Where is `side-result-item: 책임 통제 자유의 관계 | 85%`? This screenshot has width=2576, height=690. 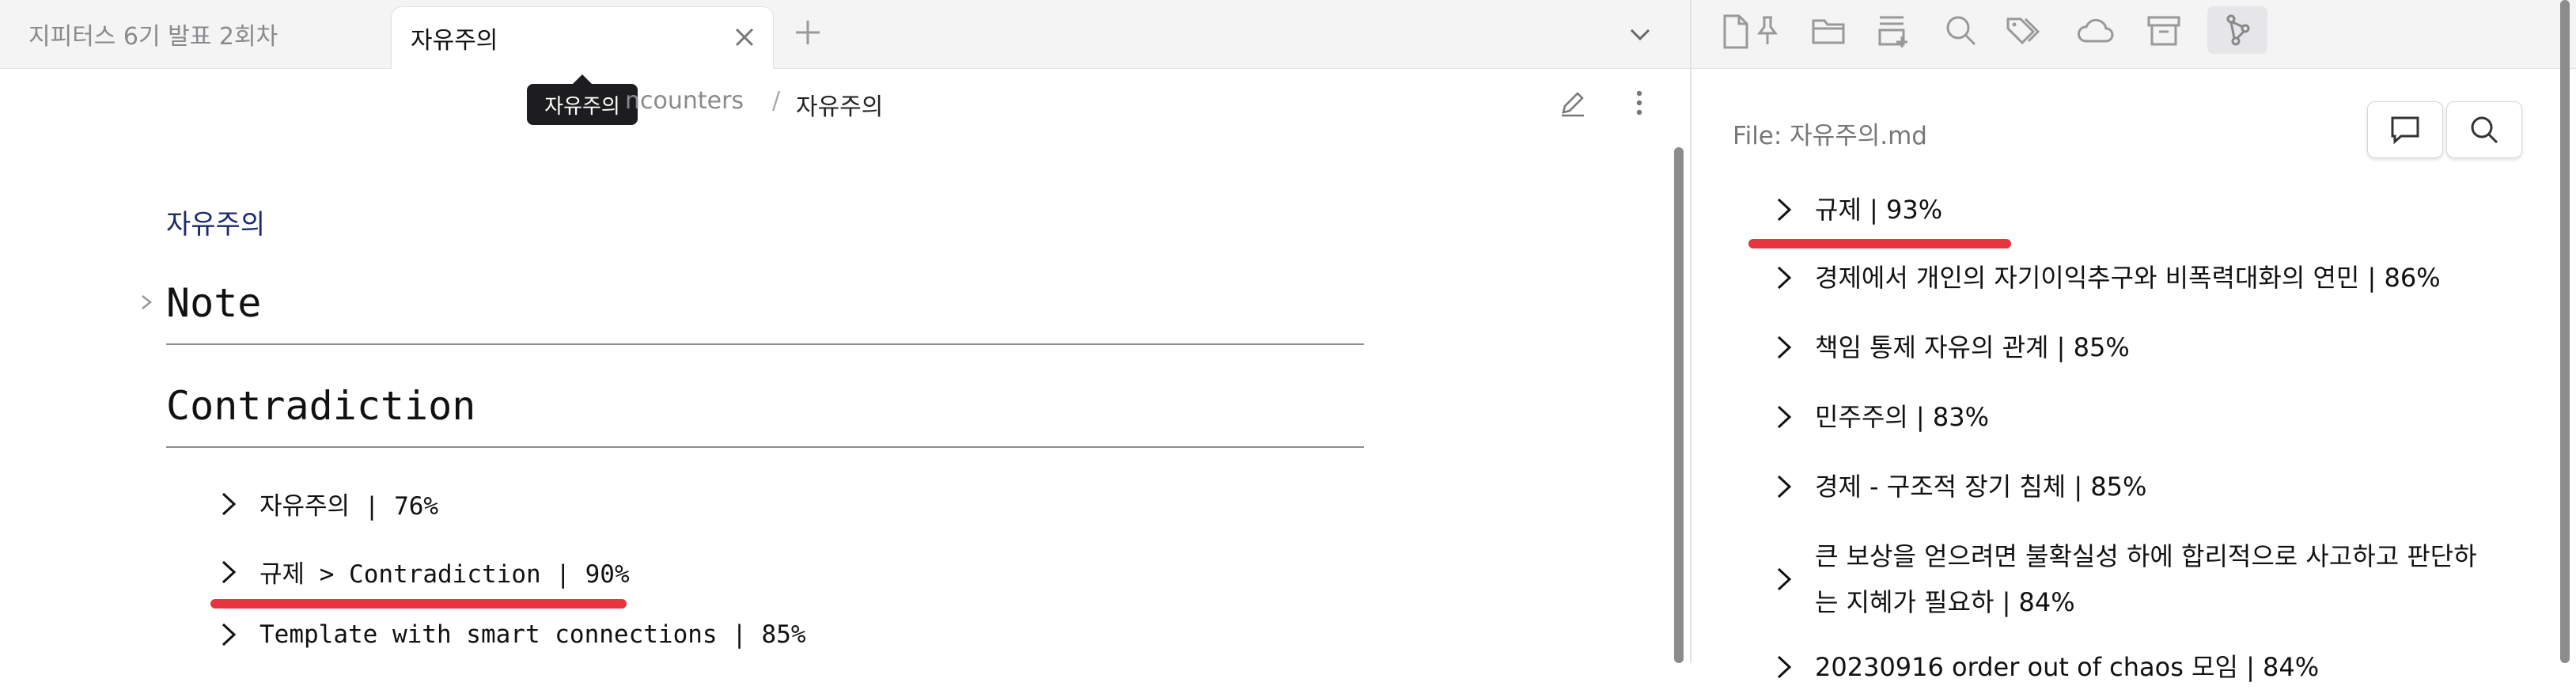 side-result-item: 책임 통제 자유의 관계 | 85% is located at coordinates (1950, 347).